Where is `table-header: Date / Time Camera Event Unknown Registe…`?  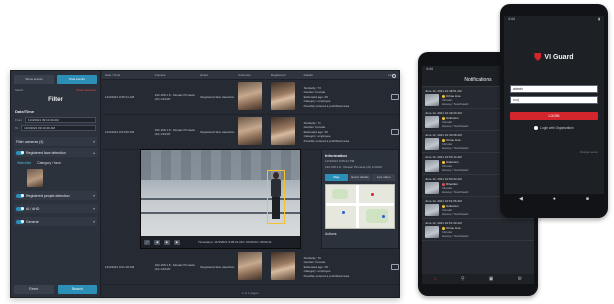 table-header: Date / Time Camera Event Unknown Registe… is located at coordinates (250, 75).